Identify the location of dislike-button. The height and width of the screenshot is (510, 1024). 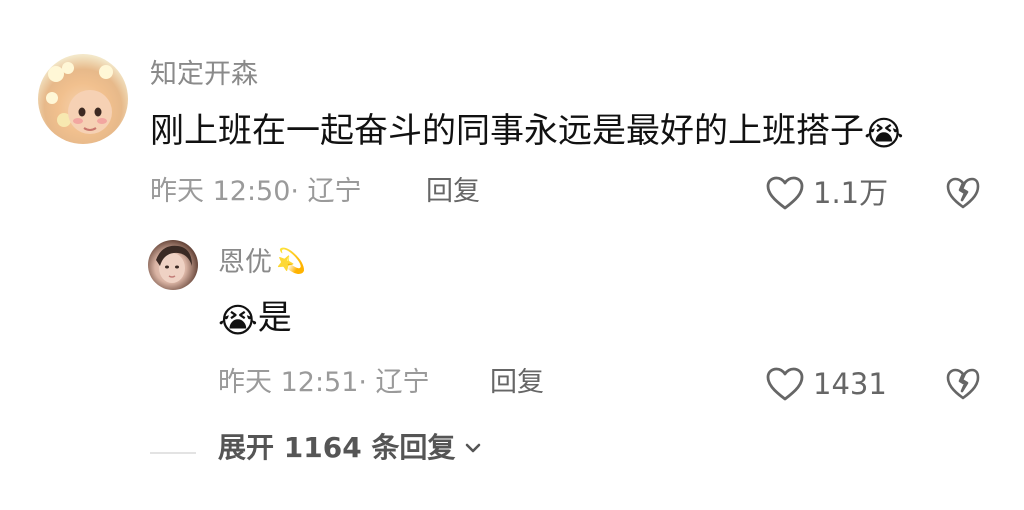
(963, 193).